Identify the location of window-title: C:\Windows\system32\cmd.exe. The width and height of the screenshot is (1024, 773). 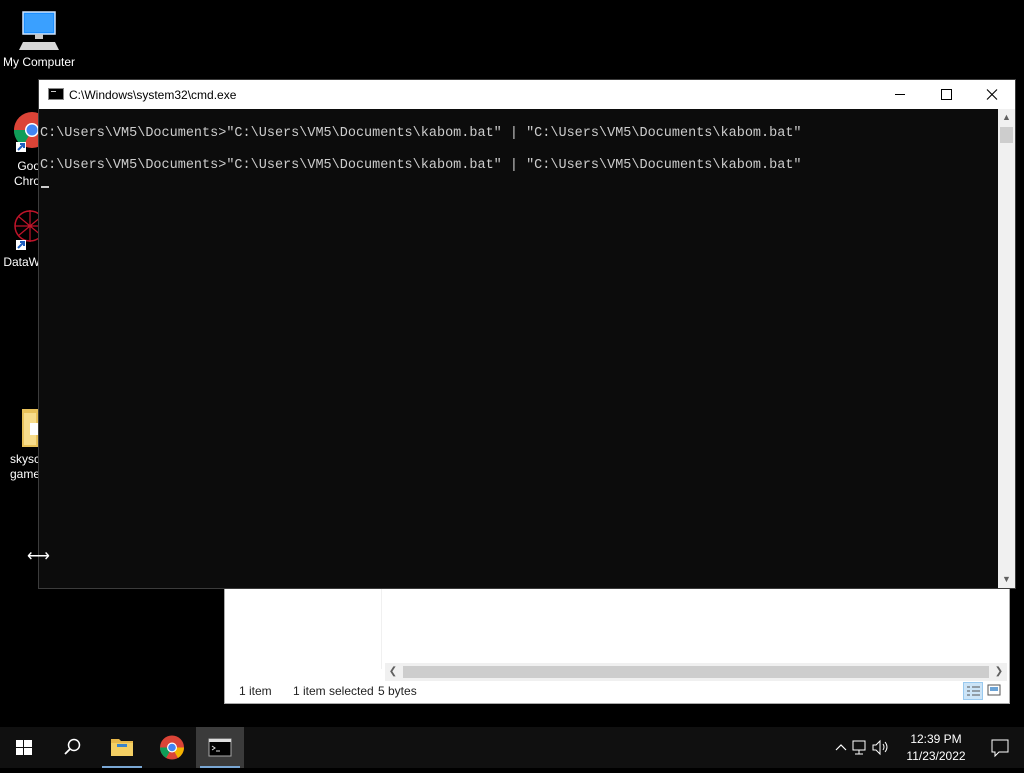
(153, 95).